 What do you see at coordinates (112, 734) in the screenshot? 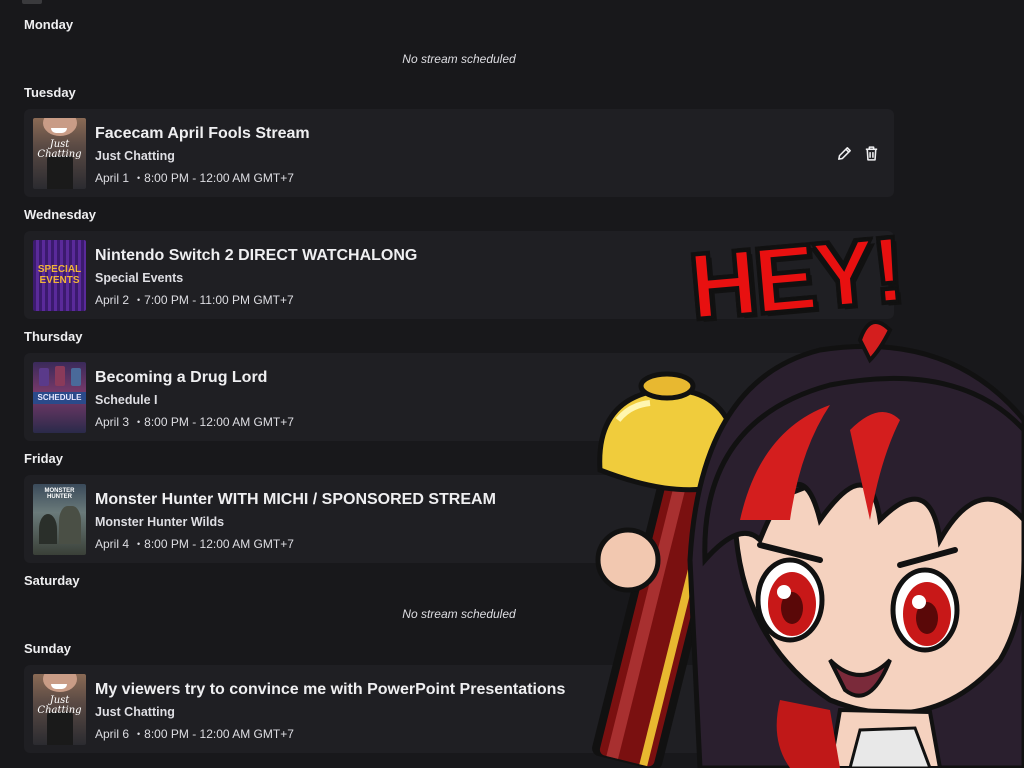
I see `stream-date: April 6` at bounding box center [112, 734].